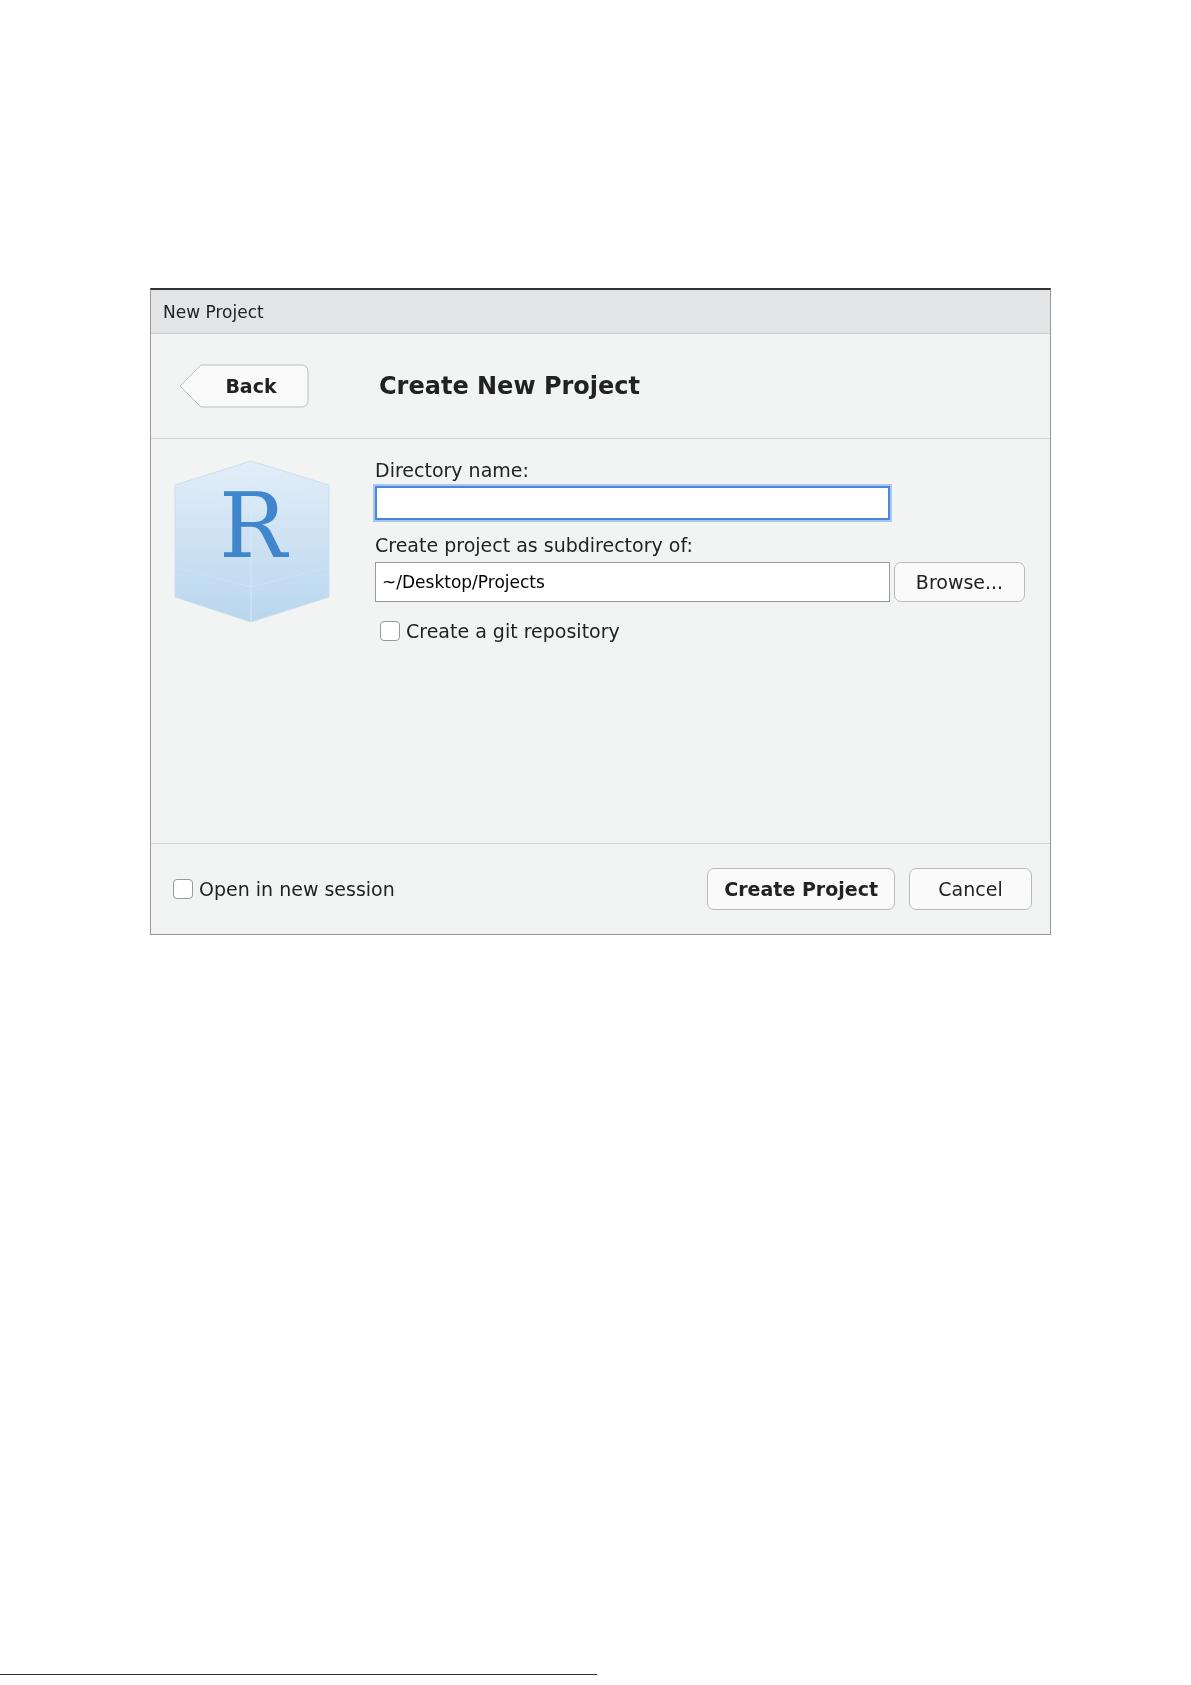 This screenshot has height=1685, width=1191. I want to click on create-project-button: Create Project, so click(801, 889).